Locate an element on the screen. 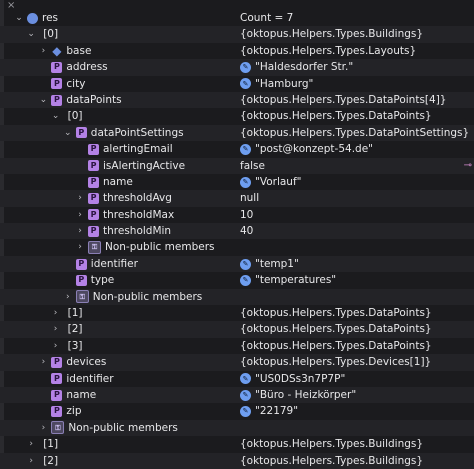 The height and width of the screenshot is (469, 474). value-text: {oktopus.Helpers.Types.Buildings} is located at coordinates (332, 34).